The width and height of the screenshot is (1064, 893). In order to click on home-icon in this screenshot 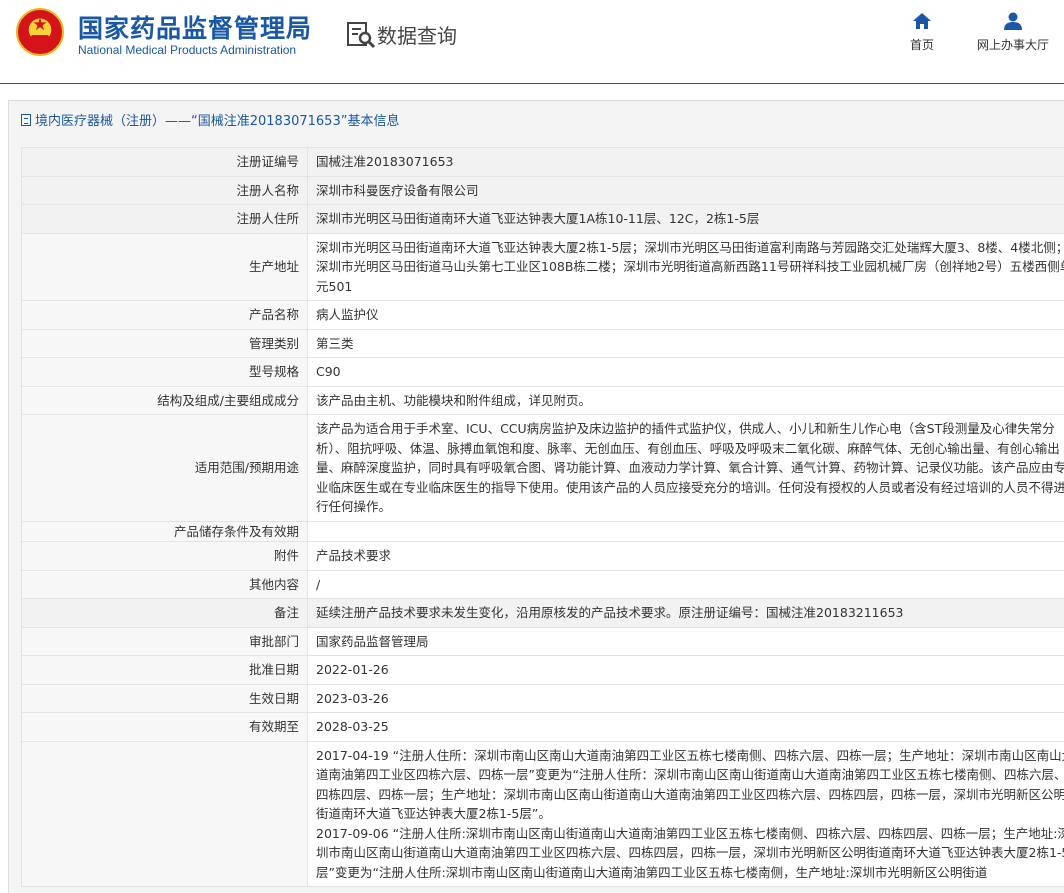, I will do `click(922, 21)`.